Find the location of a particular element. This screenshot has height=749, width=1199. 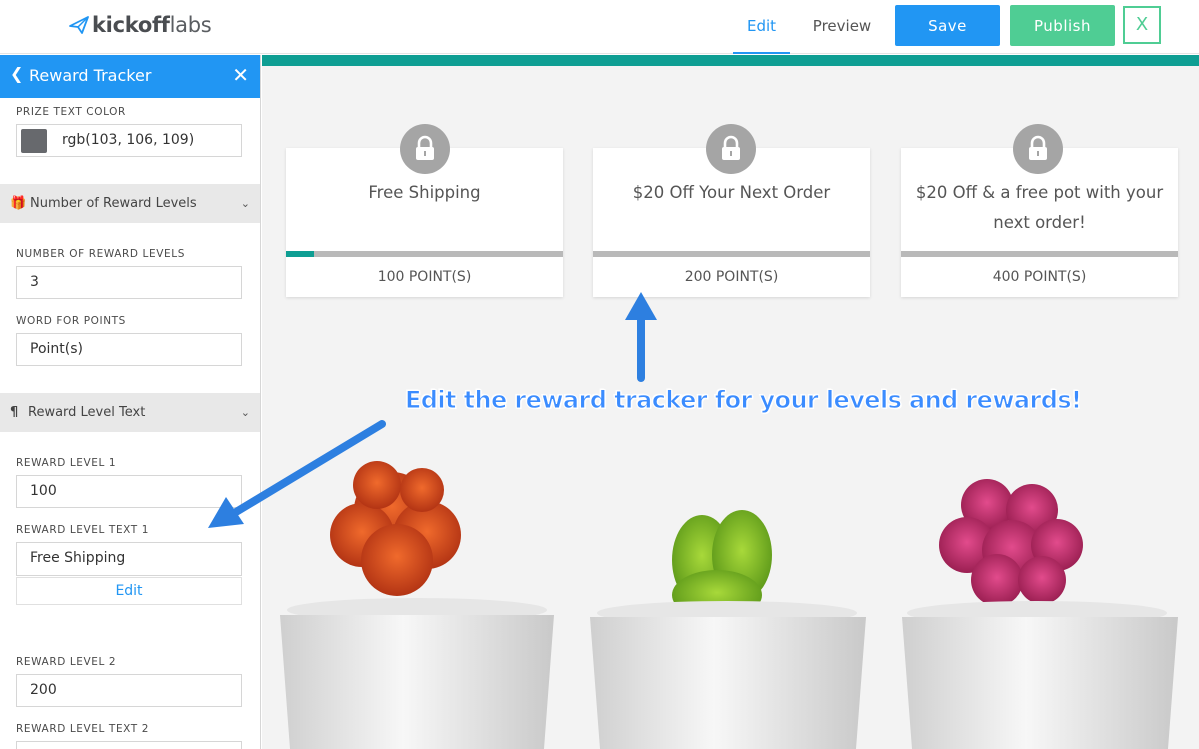

section-number-of-reward-levels: 🎁 Number of Reward Levels ⌄ is located at coordinates (130, 203).